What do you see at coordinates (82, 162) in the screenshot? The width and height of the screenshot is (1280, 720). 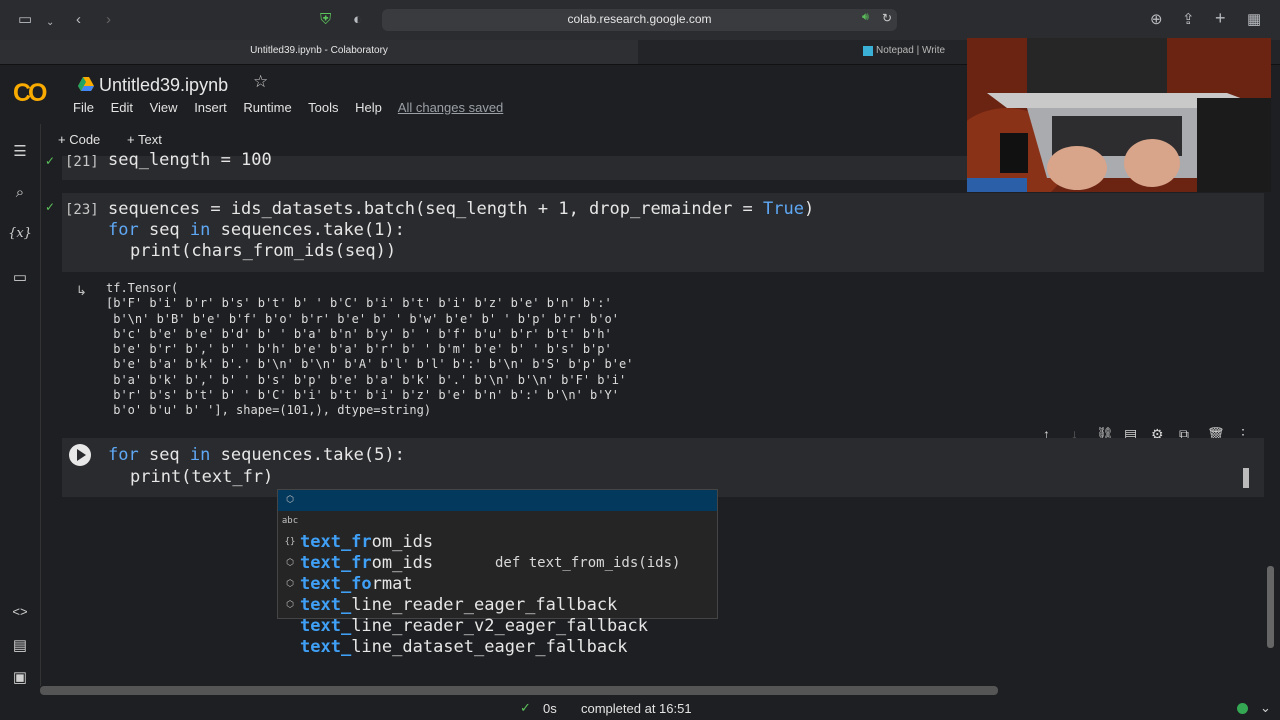 I see `execution-count: [21]` at bounding box center [82, 162].